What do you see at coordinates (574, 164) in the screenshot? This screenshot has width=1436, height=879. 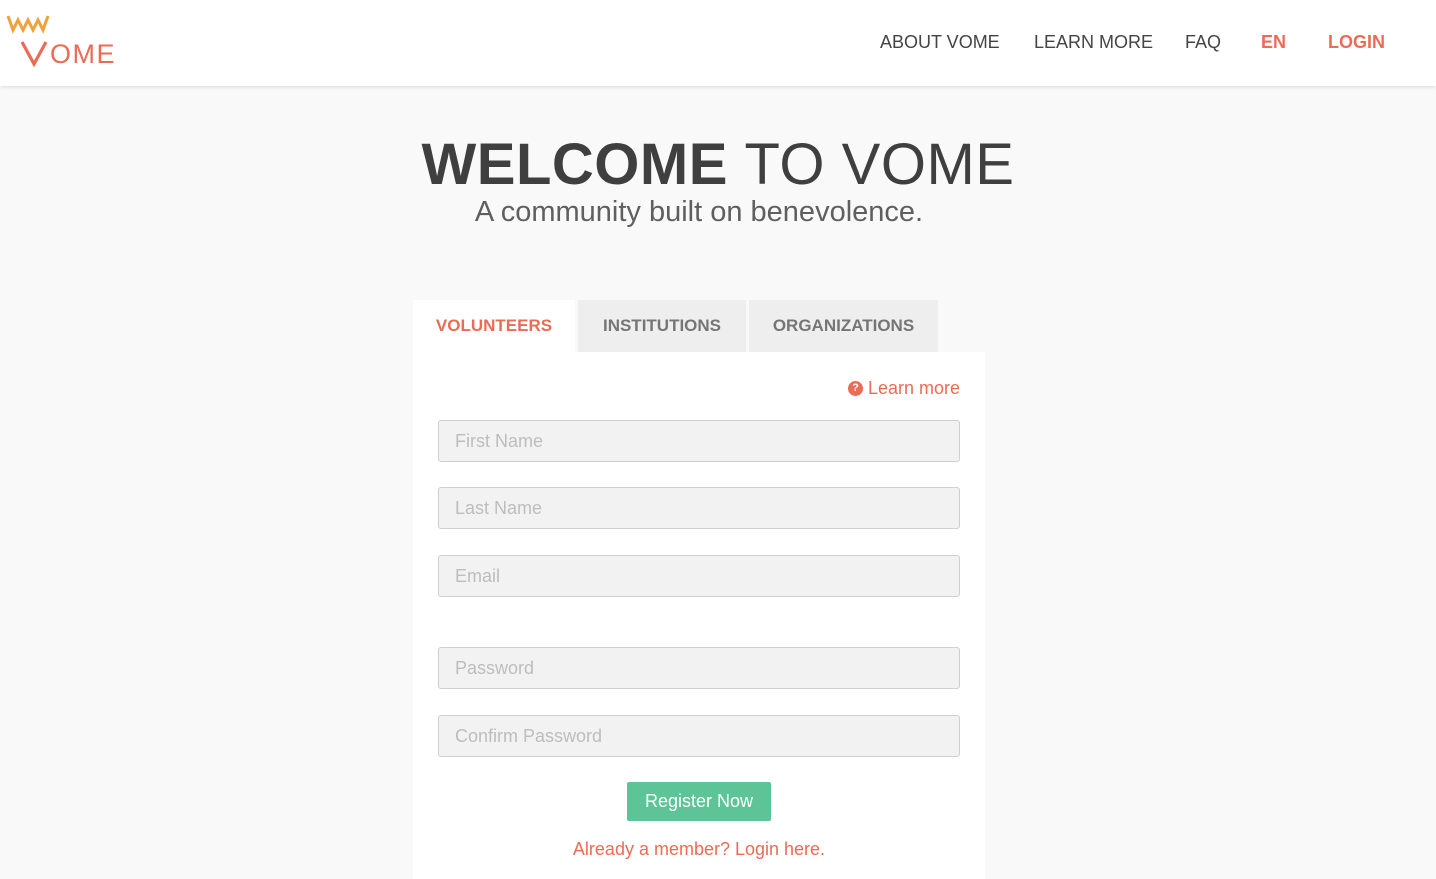 I see `title-welcome: WELCOME` at bounding box center [574, 164].